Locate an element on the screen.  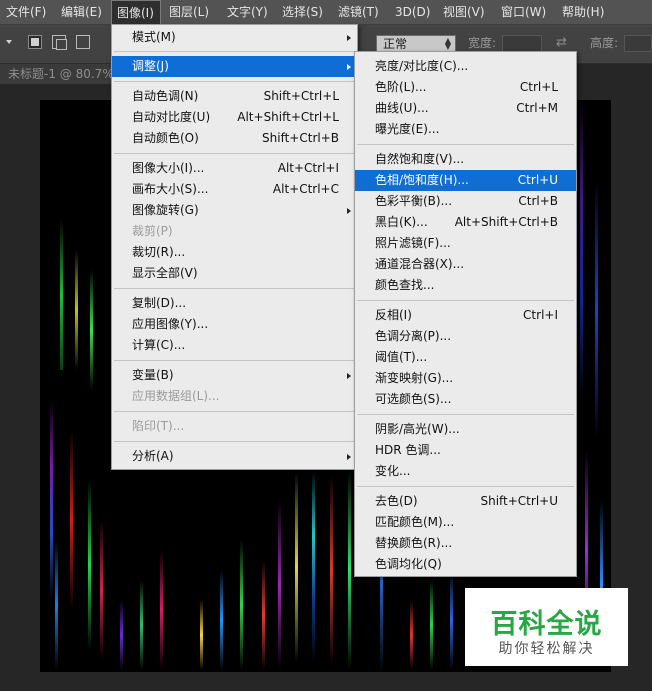
select-arrows-icon: ▲ ▼ is located at coordinates (447, 43).